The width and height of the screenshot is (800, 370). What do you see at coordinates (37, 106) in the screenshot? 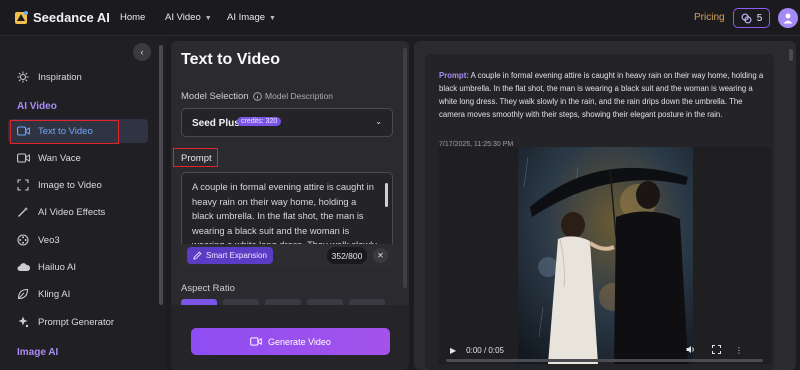
I see `section-ai-video: AI Video` at bounding box center [37, 106].